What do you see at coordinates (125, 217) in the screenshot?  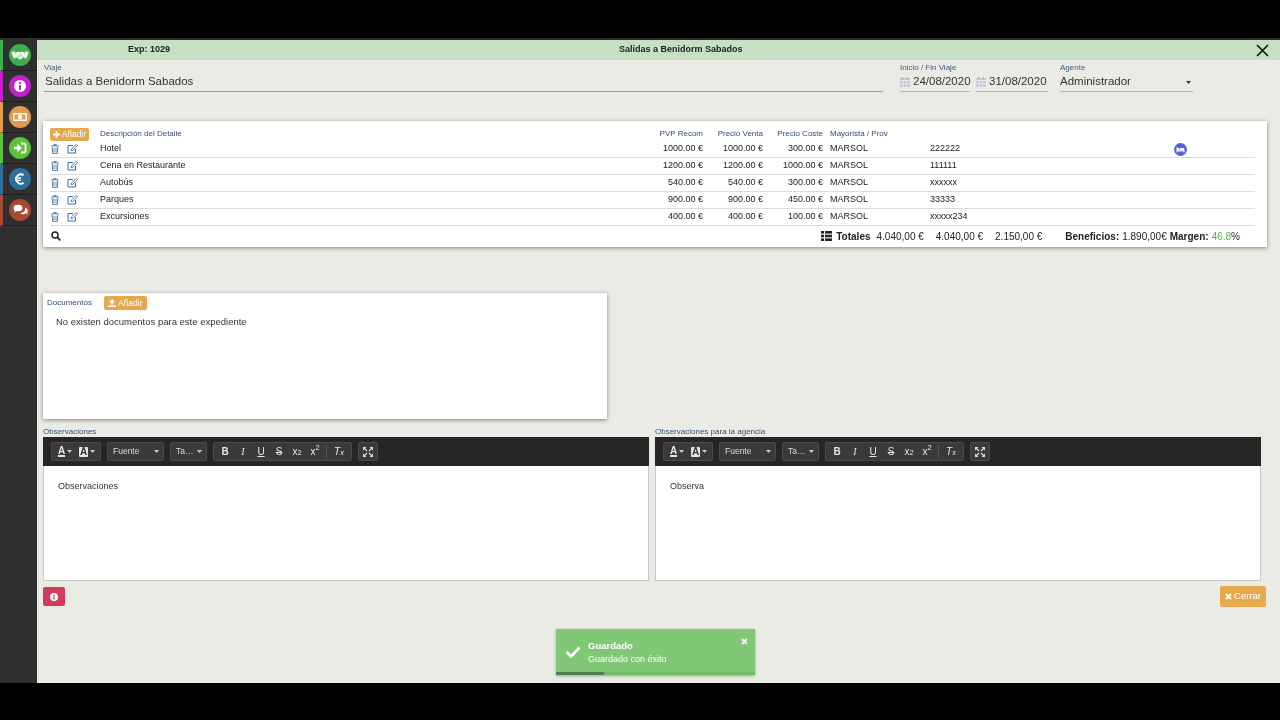 I see `table-cell-text: Excursiones` at bounding box center [125, 217].